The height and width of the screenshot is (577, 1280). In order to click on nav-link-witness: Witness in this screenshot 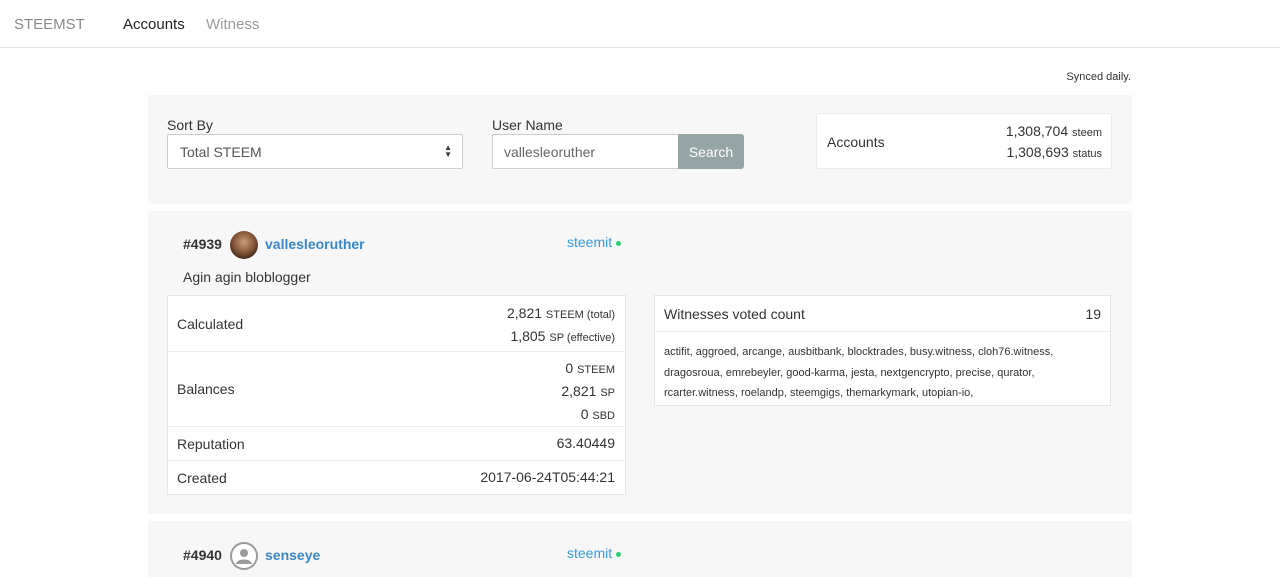, I will do `click(232, 24)`.